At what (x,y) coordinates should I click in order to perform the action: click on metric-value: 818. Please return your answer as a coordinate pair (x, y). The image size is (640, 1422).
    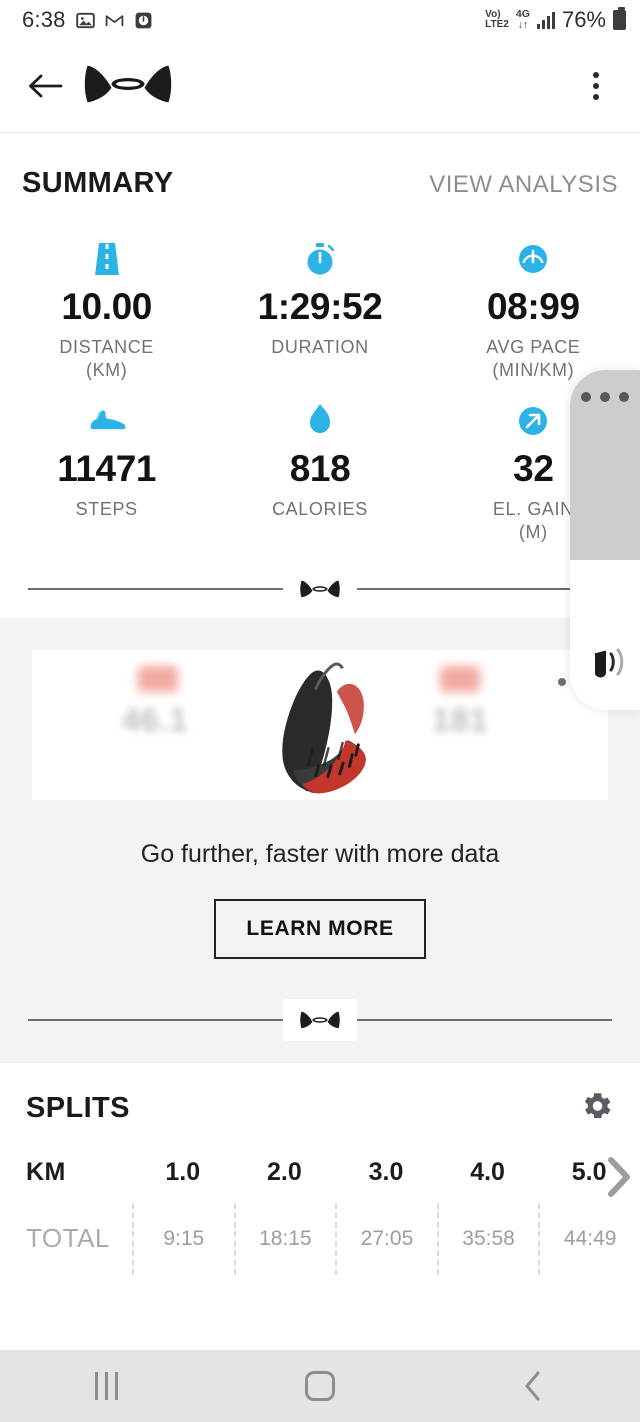
    Looking at the image, I should click on (320, 468).